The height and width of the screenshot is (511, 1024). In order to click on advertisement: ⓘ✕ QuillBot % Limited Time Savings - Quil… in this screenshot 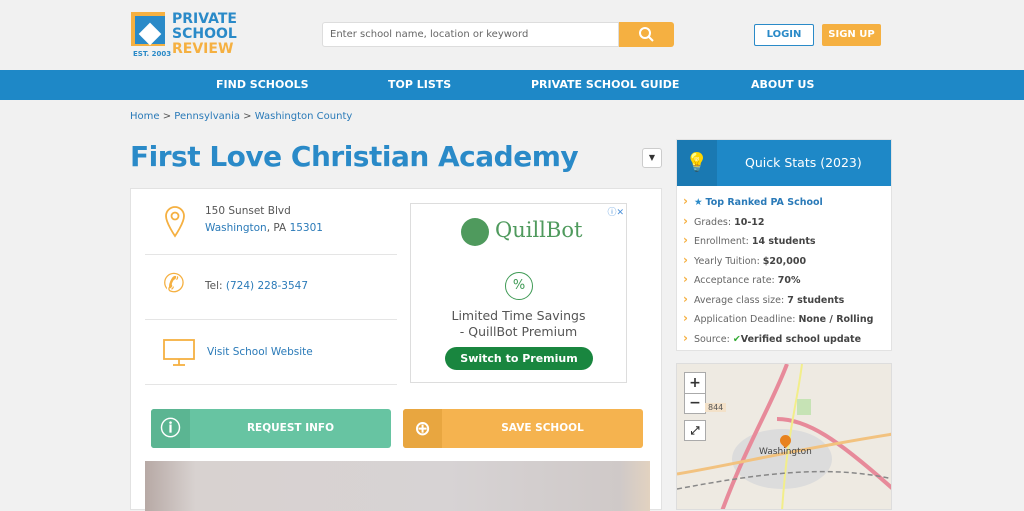, I will do `click(518, 293)`.